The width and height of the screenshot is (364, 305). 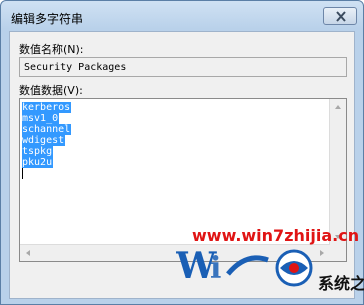 I want to click on close-icon, so click(x=341, y=16).